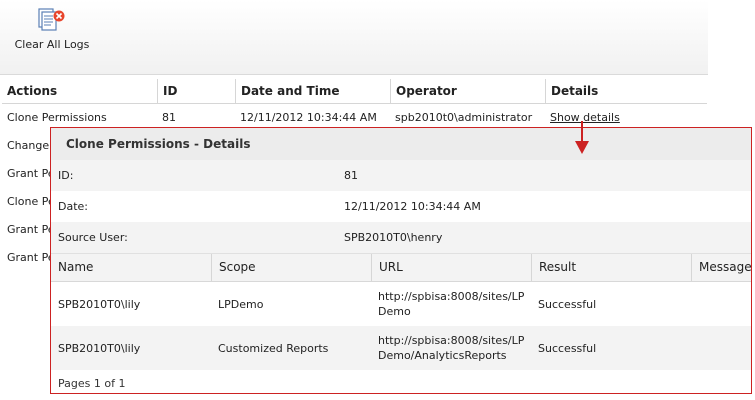 The width and height of the screenshot is (755, 400). What do you see at coordinates (412, 206) in the screenshot?
I see `field-value: 12/11/2012 10:34:44 AM` at bounding box center [412, 206].